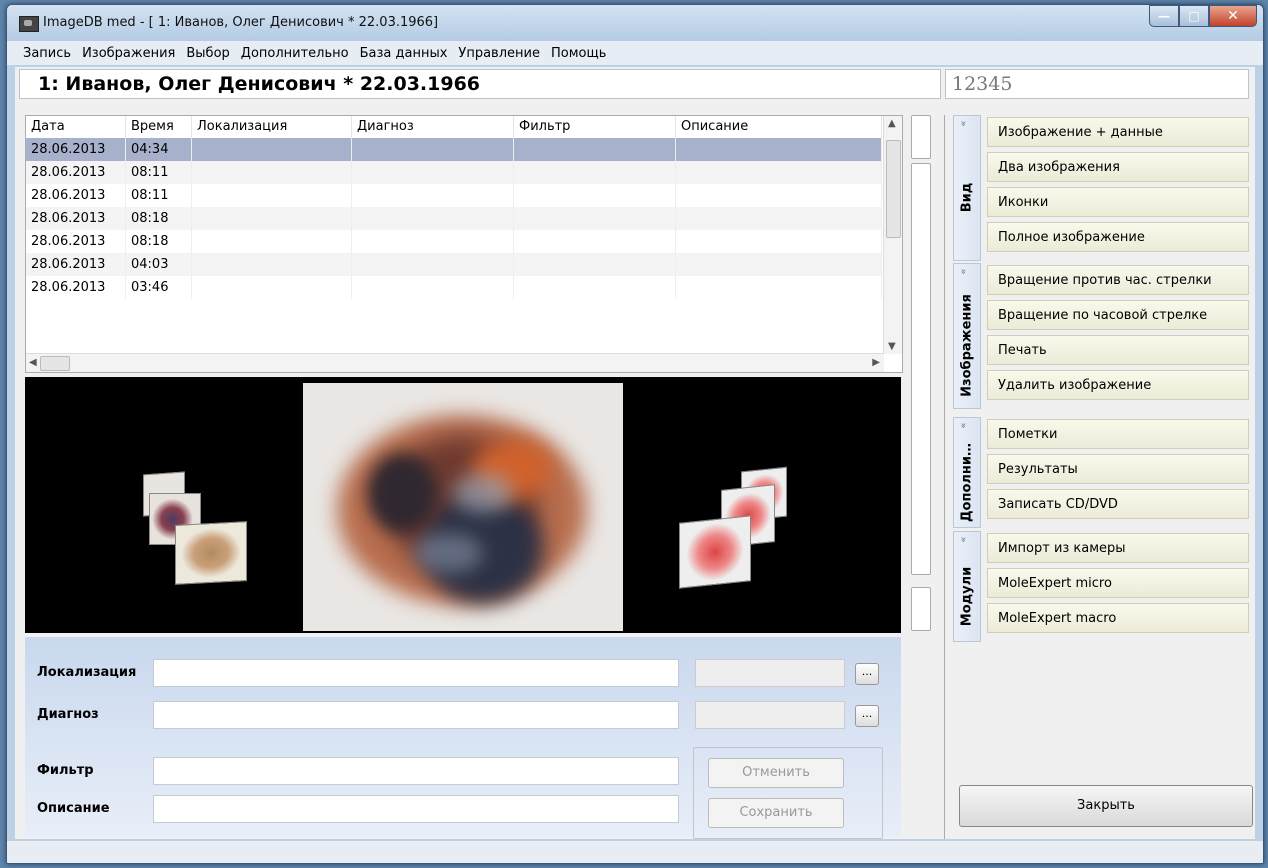 The image size is (1268, 868). I want to click on column-header-time: Время, so click(159, 127).